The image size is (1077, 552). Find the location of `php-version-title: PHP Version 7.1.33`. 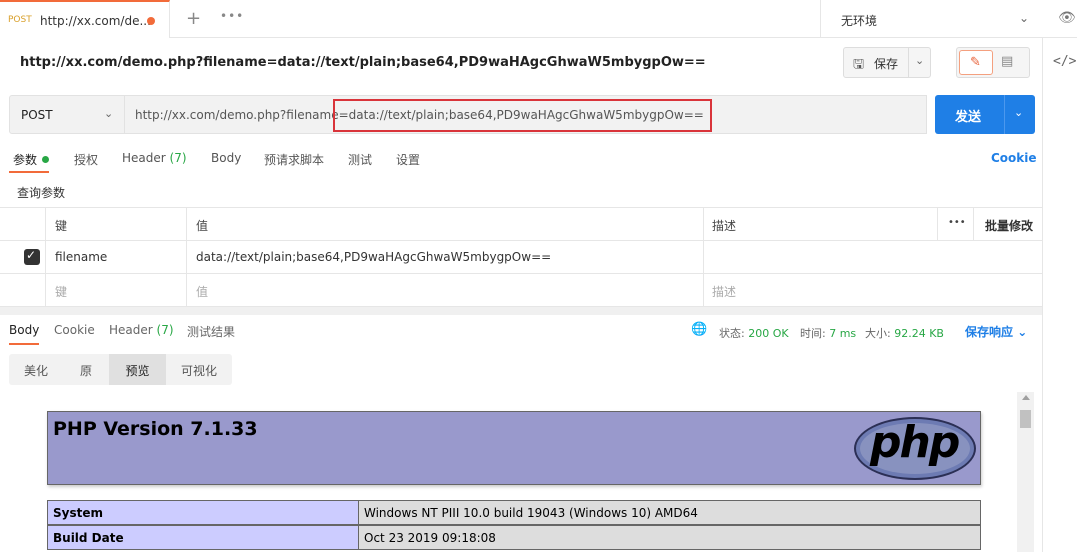

php-version-title: PHP Version 7.1.33 is located at coordinates (155, 429).